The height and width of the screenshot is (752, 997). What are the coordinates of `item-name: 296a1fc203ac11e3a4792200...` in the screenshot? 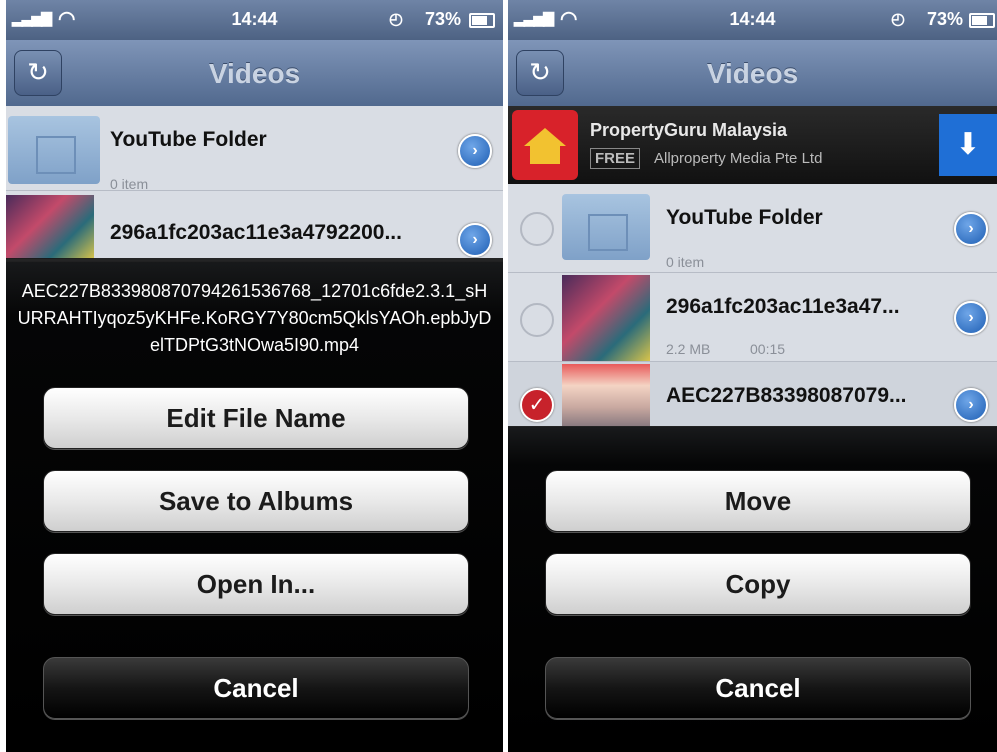 It's located at (256, 232).